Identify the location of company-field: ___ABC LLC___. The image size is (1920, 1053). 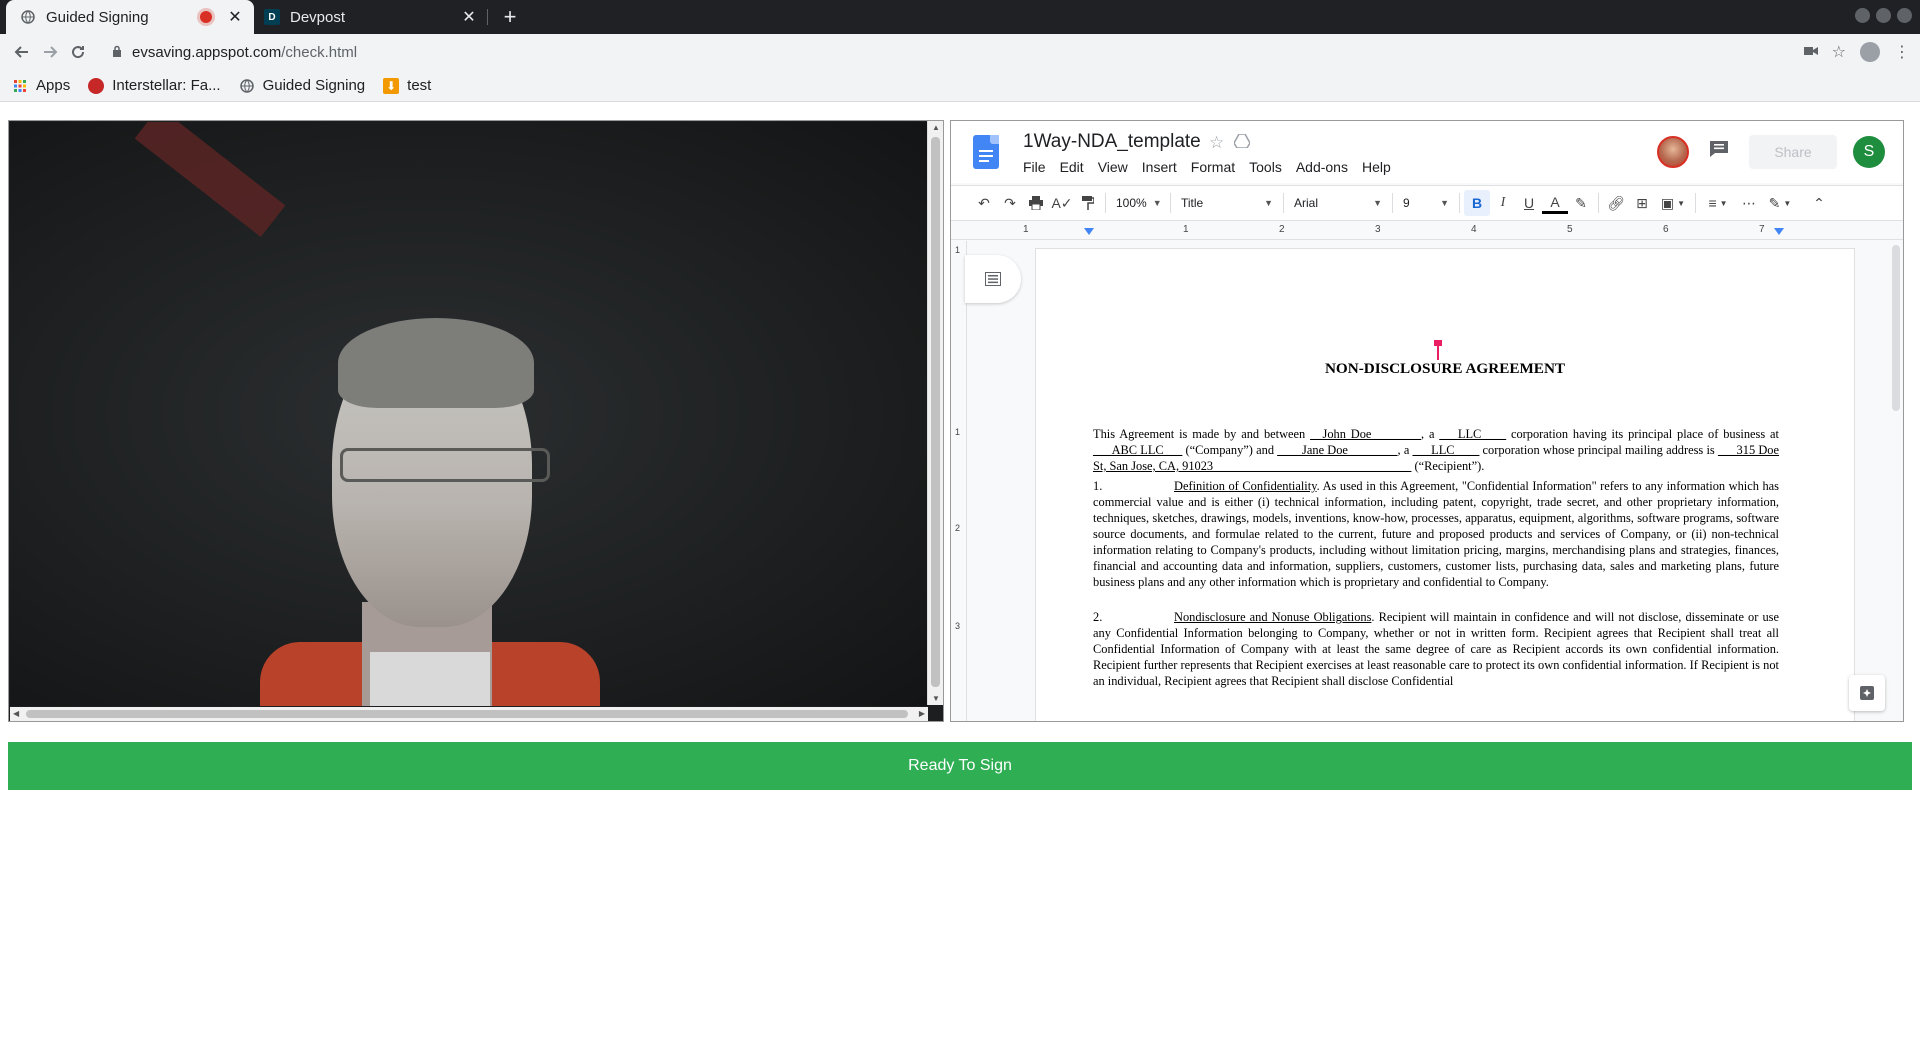
(1138, 450).